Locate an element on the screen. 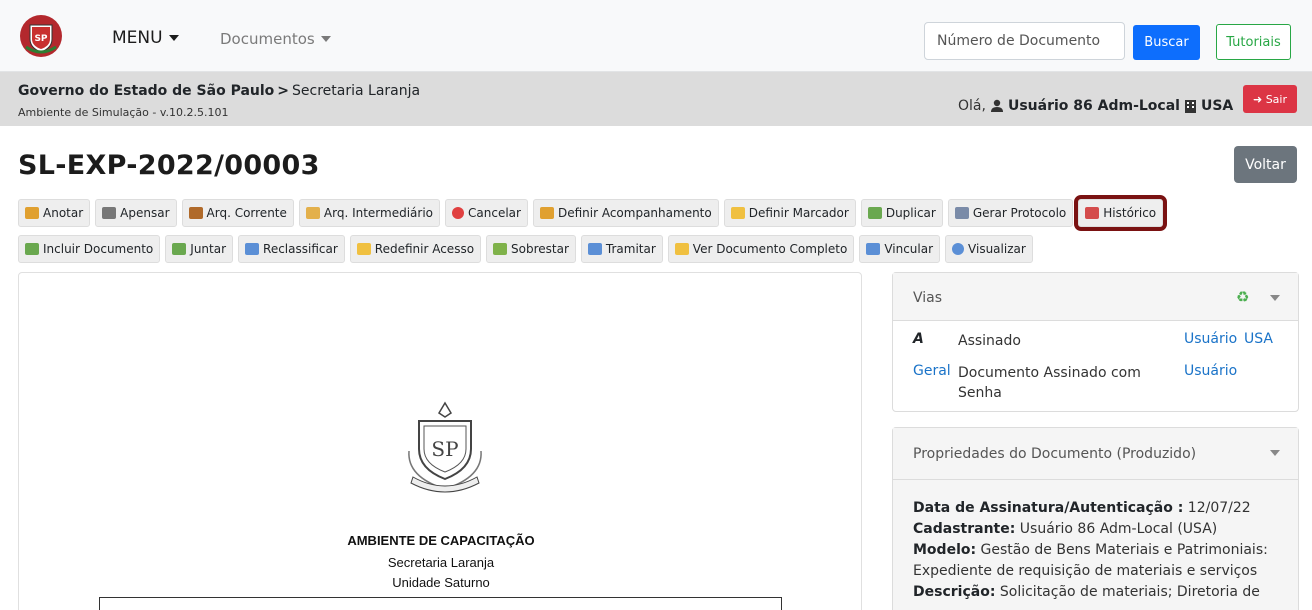 Image resolution: width=1312 pixels, height=610 pixels. action-definir-acompanhamento-button: Definir Acompanhamento is located at coordinates (625, 213).